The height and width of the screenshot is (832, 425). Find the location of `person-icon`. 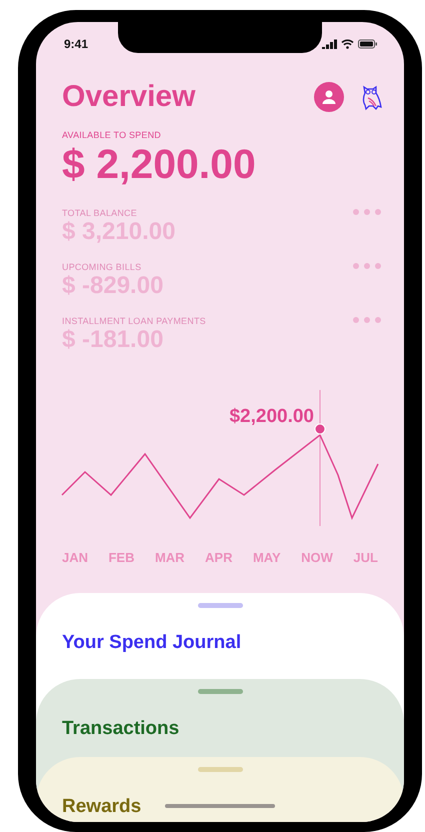

person-icon is located at coordinates (329, 97).